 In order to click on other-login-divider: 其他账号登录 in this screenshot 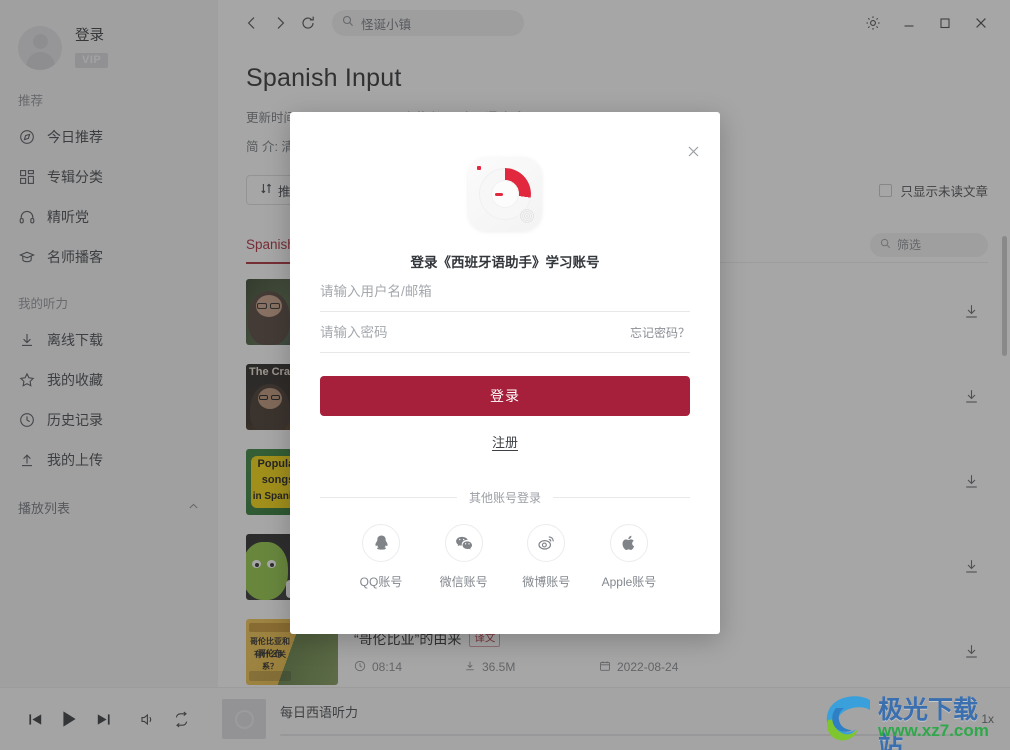, I will do `click(505, 497)`.